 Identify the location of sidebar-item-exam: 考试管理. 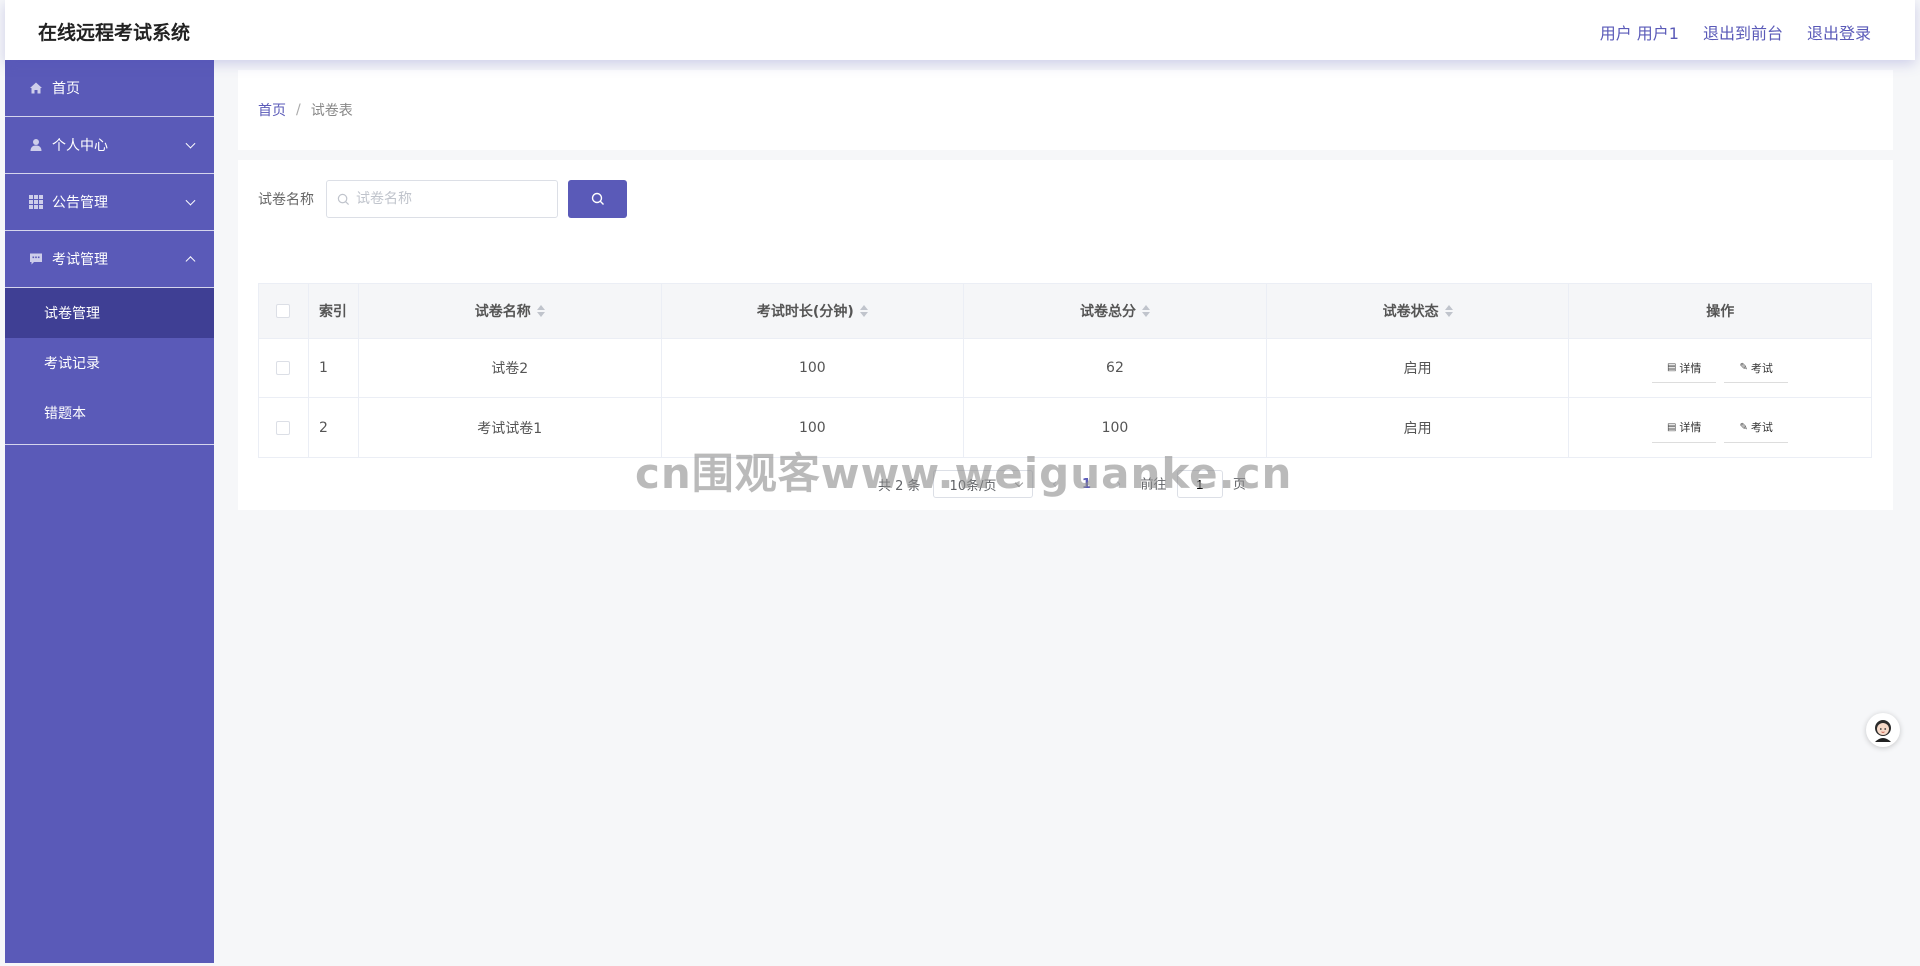
(109, 259).